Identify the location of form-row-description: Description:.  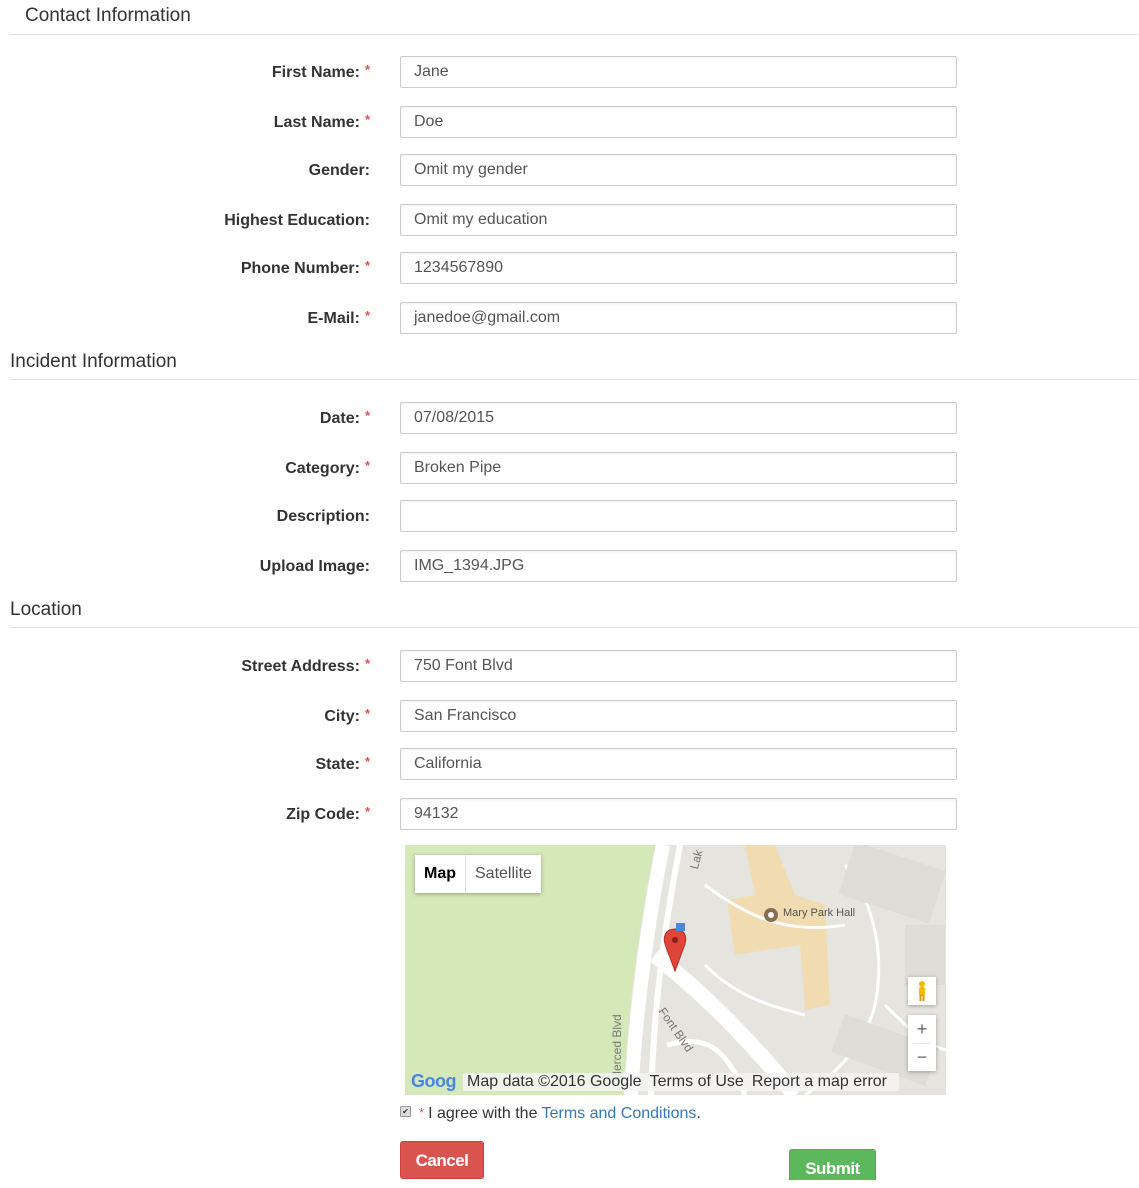
(569, 517).